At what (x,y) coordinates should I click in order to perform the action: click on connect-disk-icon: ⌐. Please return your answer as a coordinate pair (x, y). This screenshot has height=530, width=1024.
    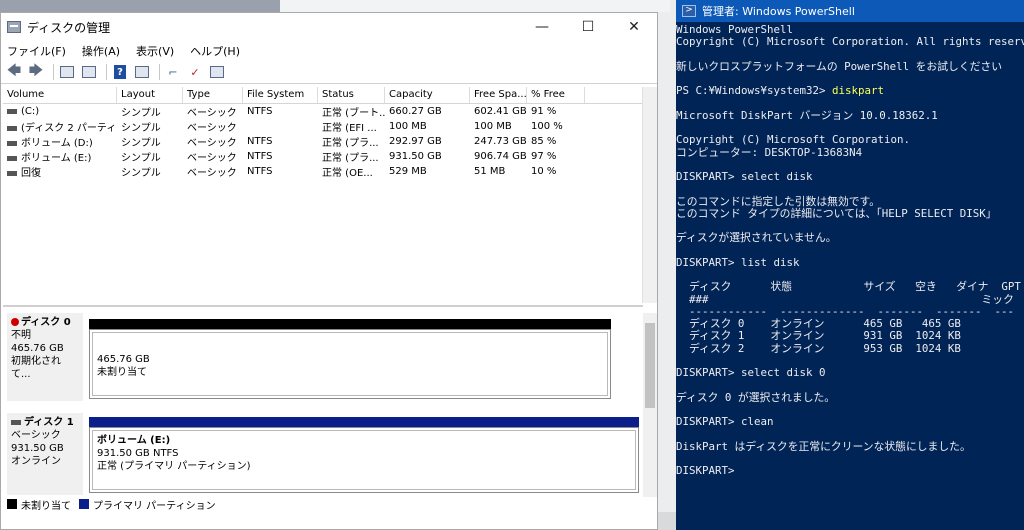
    Looking at the image, I should click on (173, 72).